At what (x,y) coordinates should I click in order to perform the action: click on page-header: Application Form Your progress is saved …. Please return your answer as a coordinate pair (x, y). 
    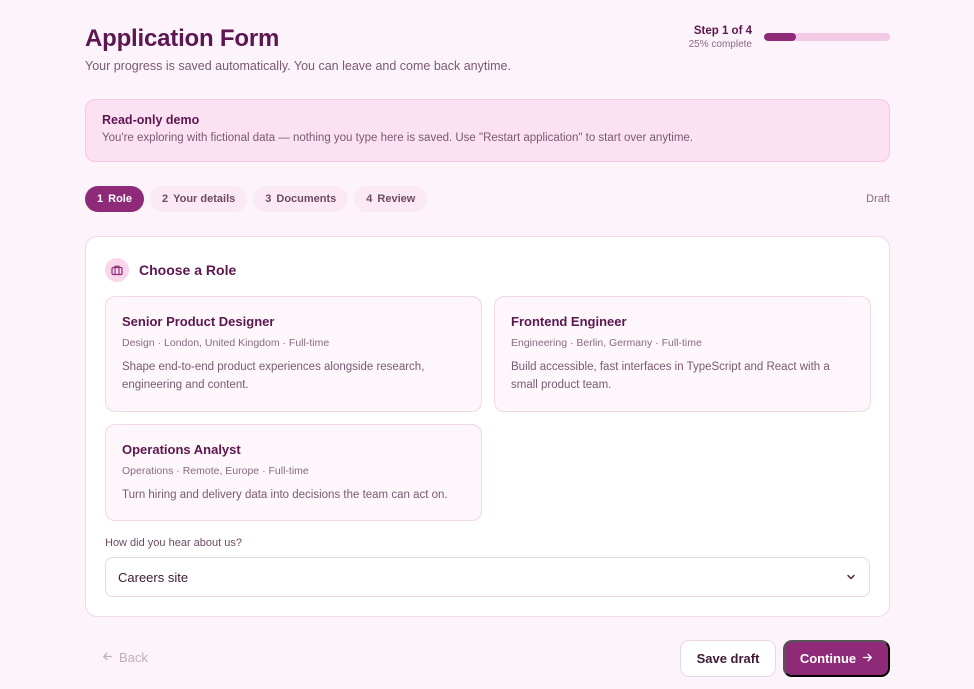
    Looking at the image, I should click on (487, 48).